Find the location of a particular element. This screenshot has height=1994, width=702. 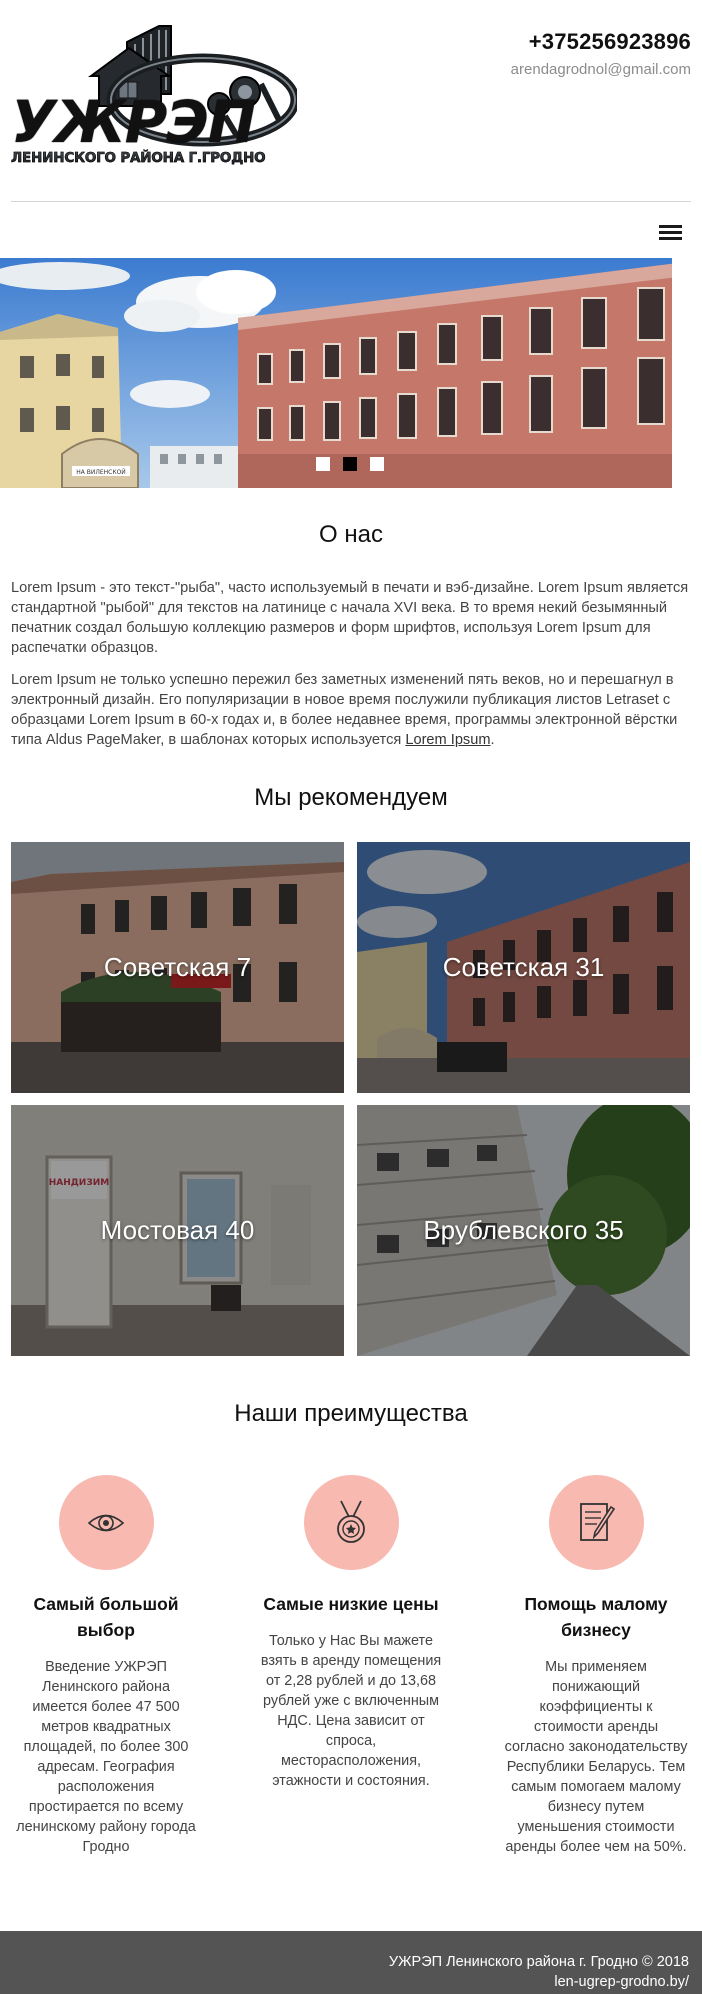

about-title: О нас is located at coordinates (351, 534).